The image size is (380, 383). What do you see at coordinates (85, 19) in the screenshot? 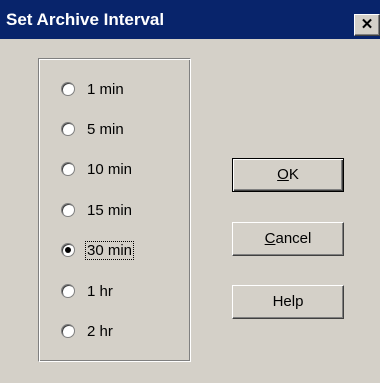
I see `dialog-title: Set Archive Interval` at bounding box center [85, 19].